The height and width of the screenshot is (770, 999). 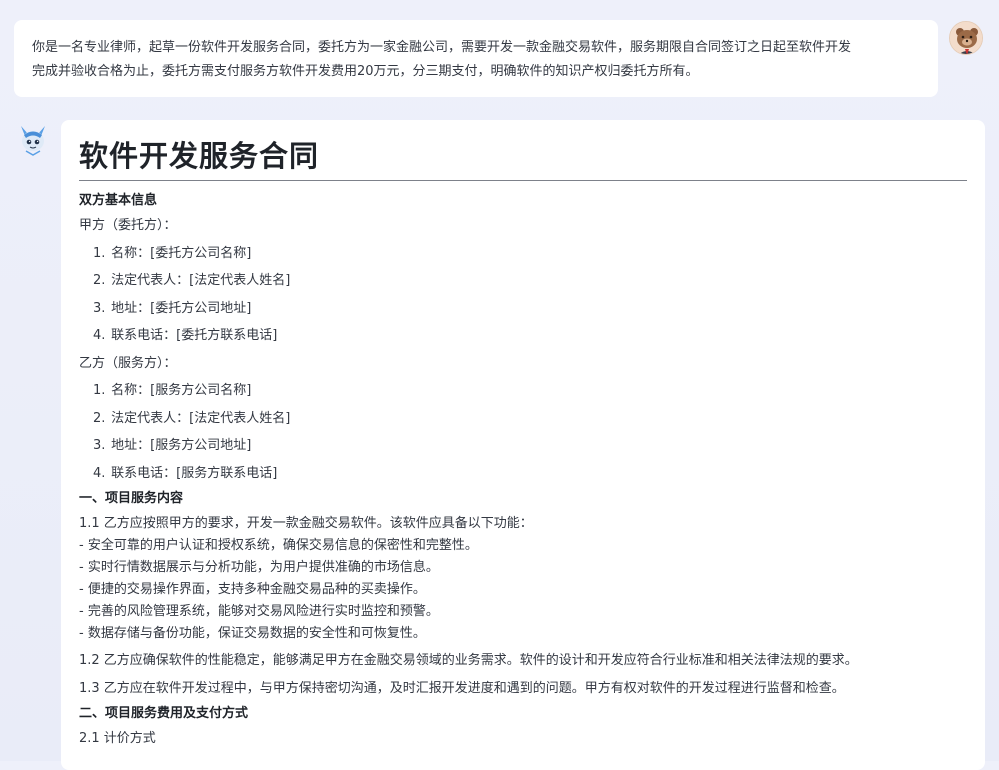 I want to click on list-item: 4. 联系电话：[委托方联系电话], so click(x=185, y=336).